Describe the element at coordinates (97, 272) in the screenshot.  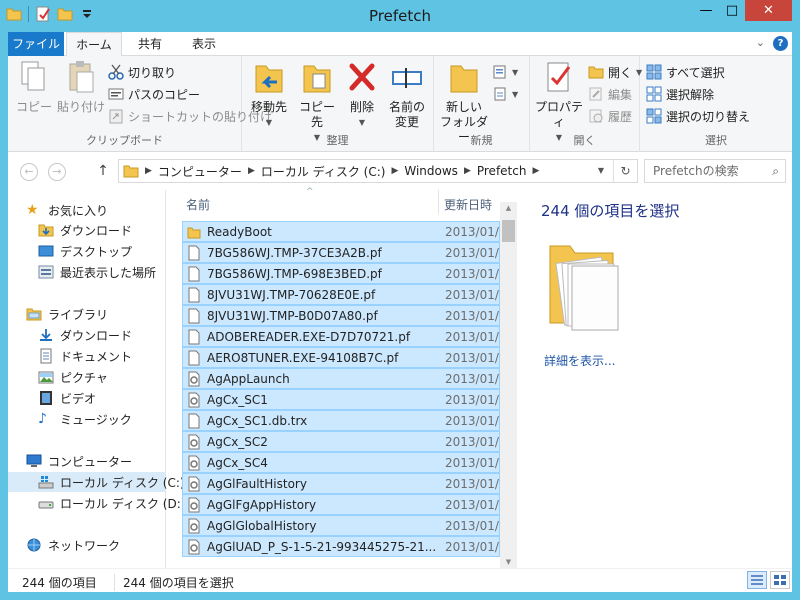
I see `nav-recent-places: 最近表示した場所` at that location.